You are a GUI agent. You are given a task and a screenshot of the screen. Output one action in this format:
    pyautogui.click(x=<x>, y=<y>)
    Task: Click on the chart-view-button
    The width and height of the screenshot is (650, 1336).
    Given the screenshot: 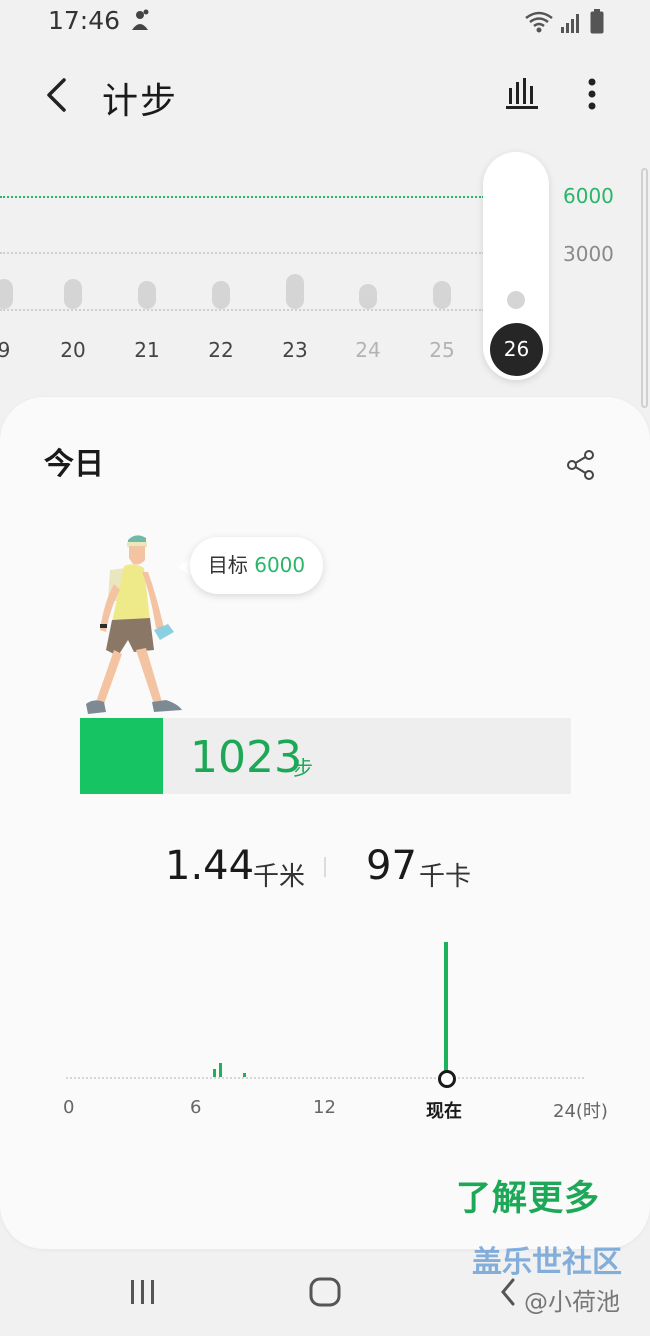 What is the action you would take?
    pyautogui.click(x=522, y=94)
    